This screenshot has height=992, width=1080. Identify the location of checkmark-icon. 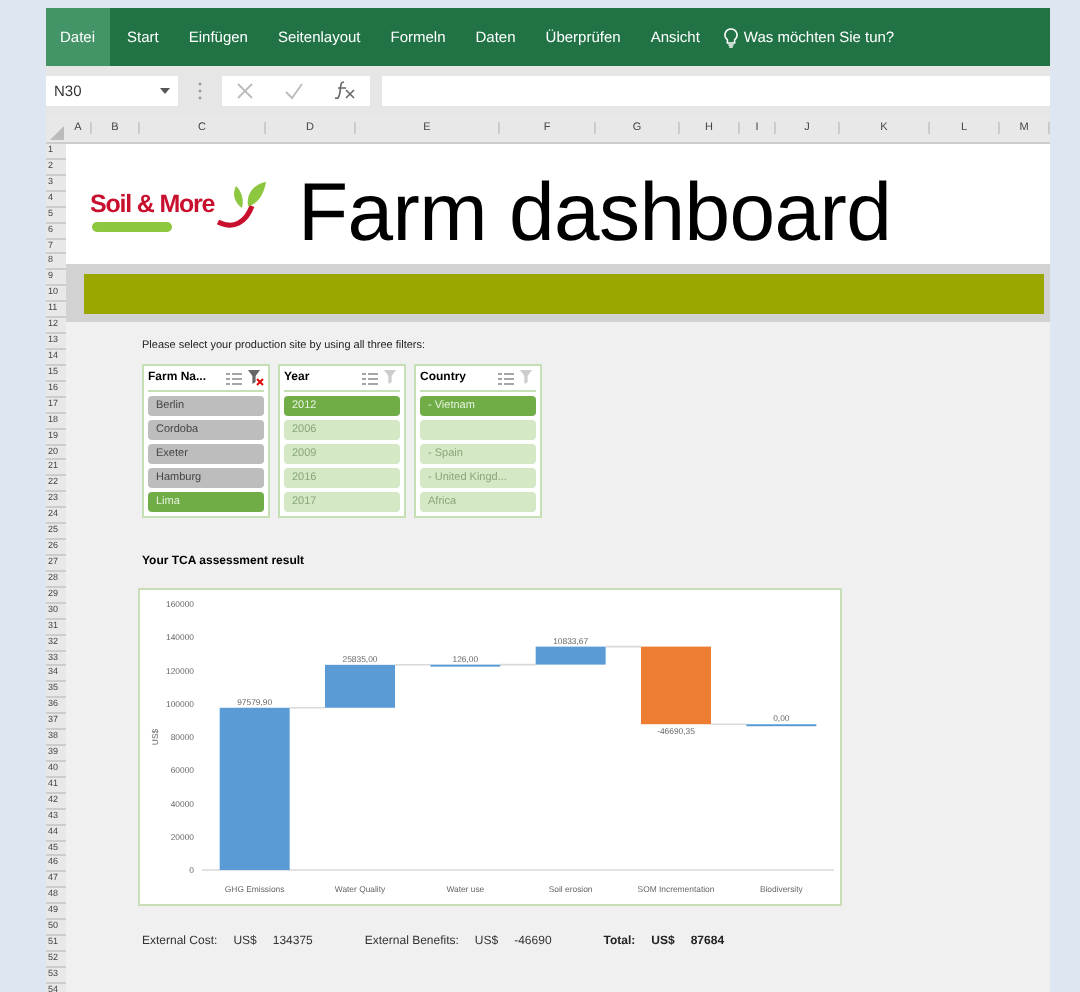
(293, 90).